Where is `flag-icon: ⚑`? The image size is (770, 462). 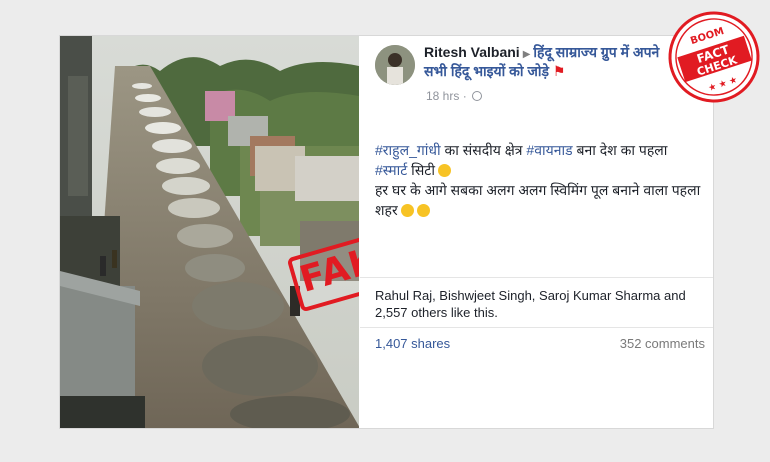 flag-icon: ⚑ is located at coordinates (557, 71).